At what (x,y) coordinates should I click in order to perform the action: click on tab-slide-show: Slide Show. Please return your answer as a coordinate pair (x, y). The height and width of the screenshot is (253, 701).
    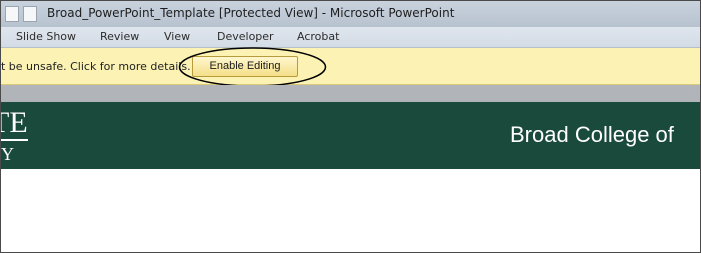
    Looking at the image, I should click on (46, 36).